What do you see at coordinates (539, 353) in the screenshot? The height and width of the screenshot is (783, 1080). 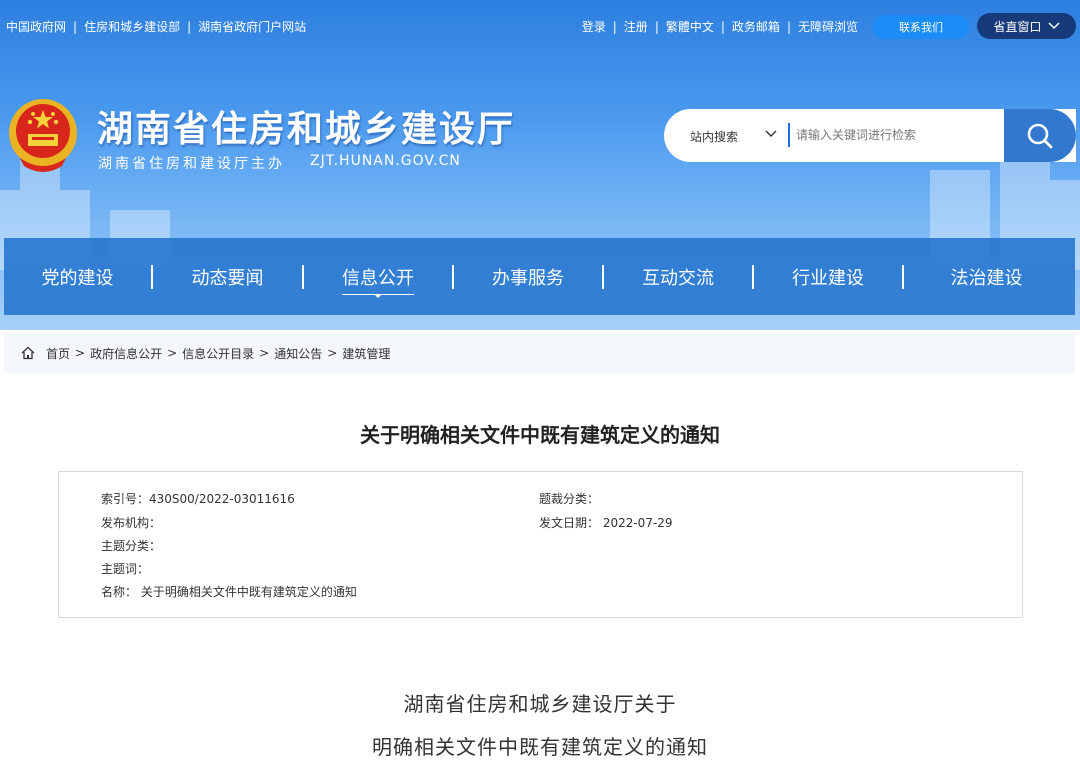 I see `breadcrumb: 首页 > 政府信息公开 > 信息公开目录 > 通知公告 > 建筑管理` at bounding box center [539, 353].